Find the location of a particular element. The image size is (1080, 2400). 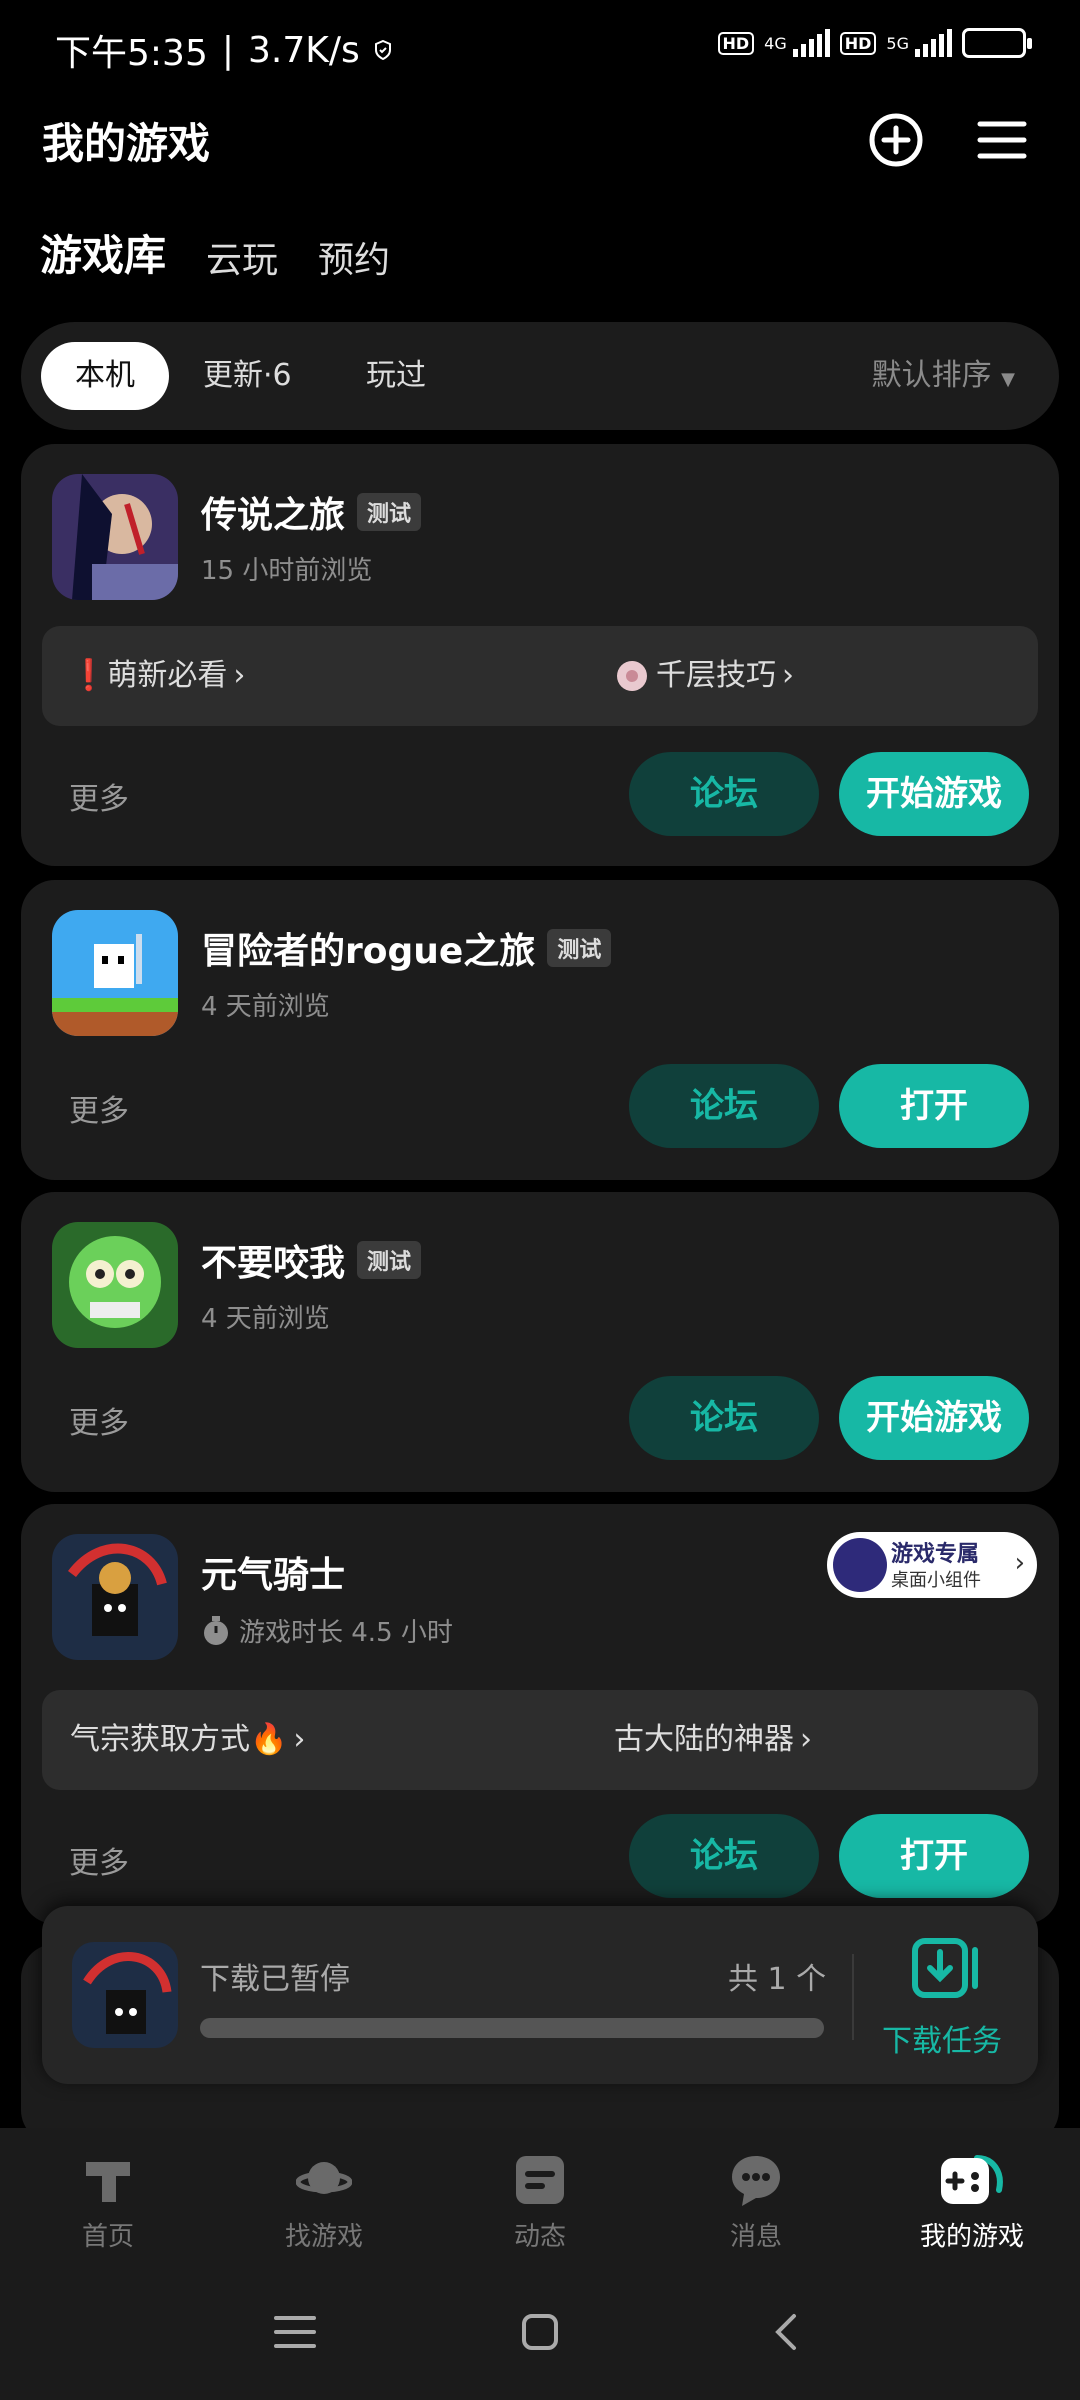

recents-icon is located at coordinates (295, 2332).